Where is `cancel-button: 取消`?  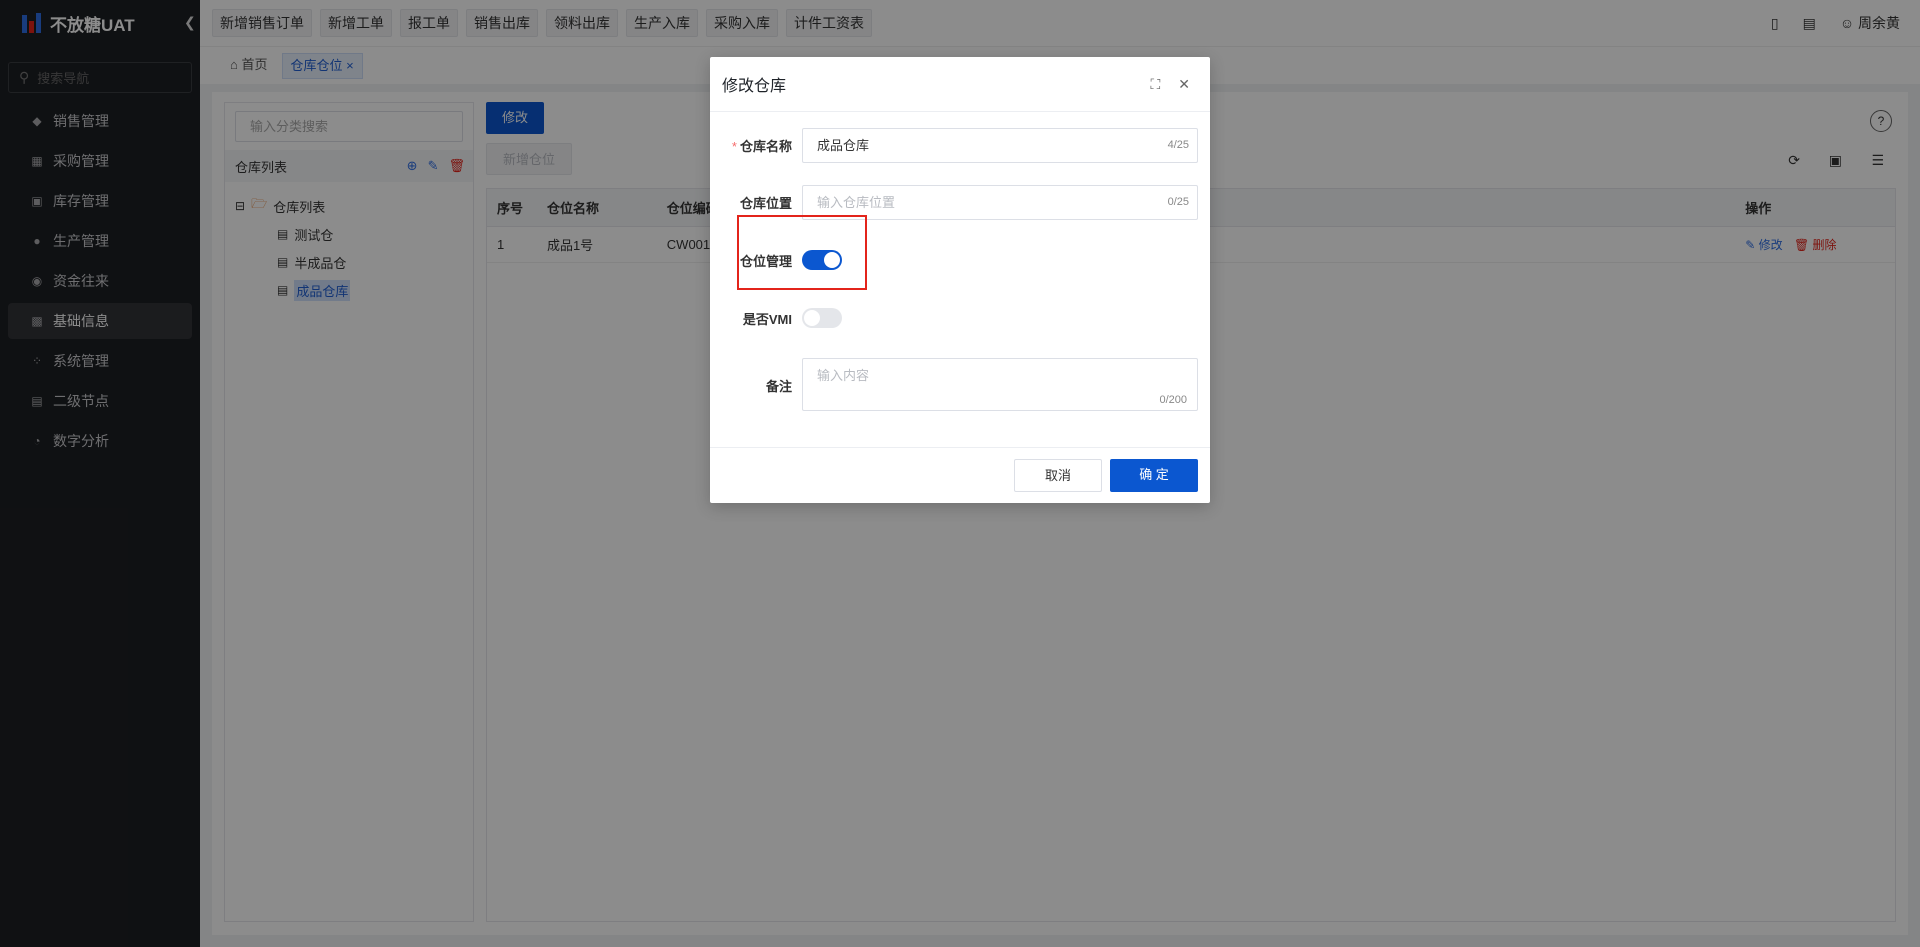
cancel-button: 取消 is located at coordinates (1058, 475).